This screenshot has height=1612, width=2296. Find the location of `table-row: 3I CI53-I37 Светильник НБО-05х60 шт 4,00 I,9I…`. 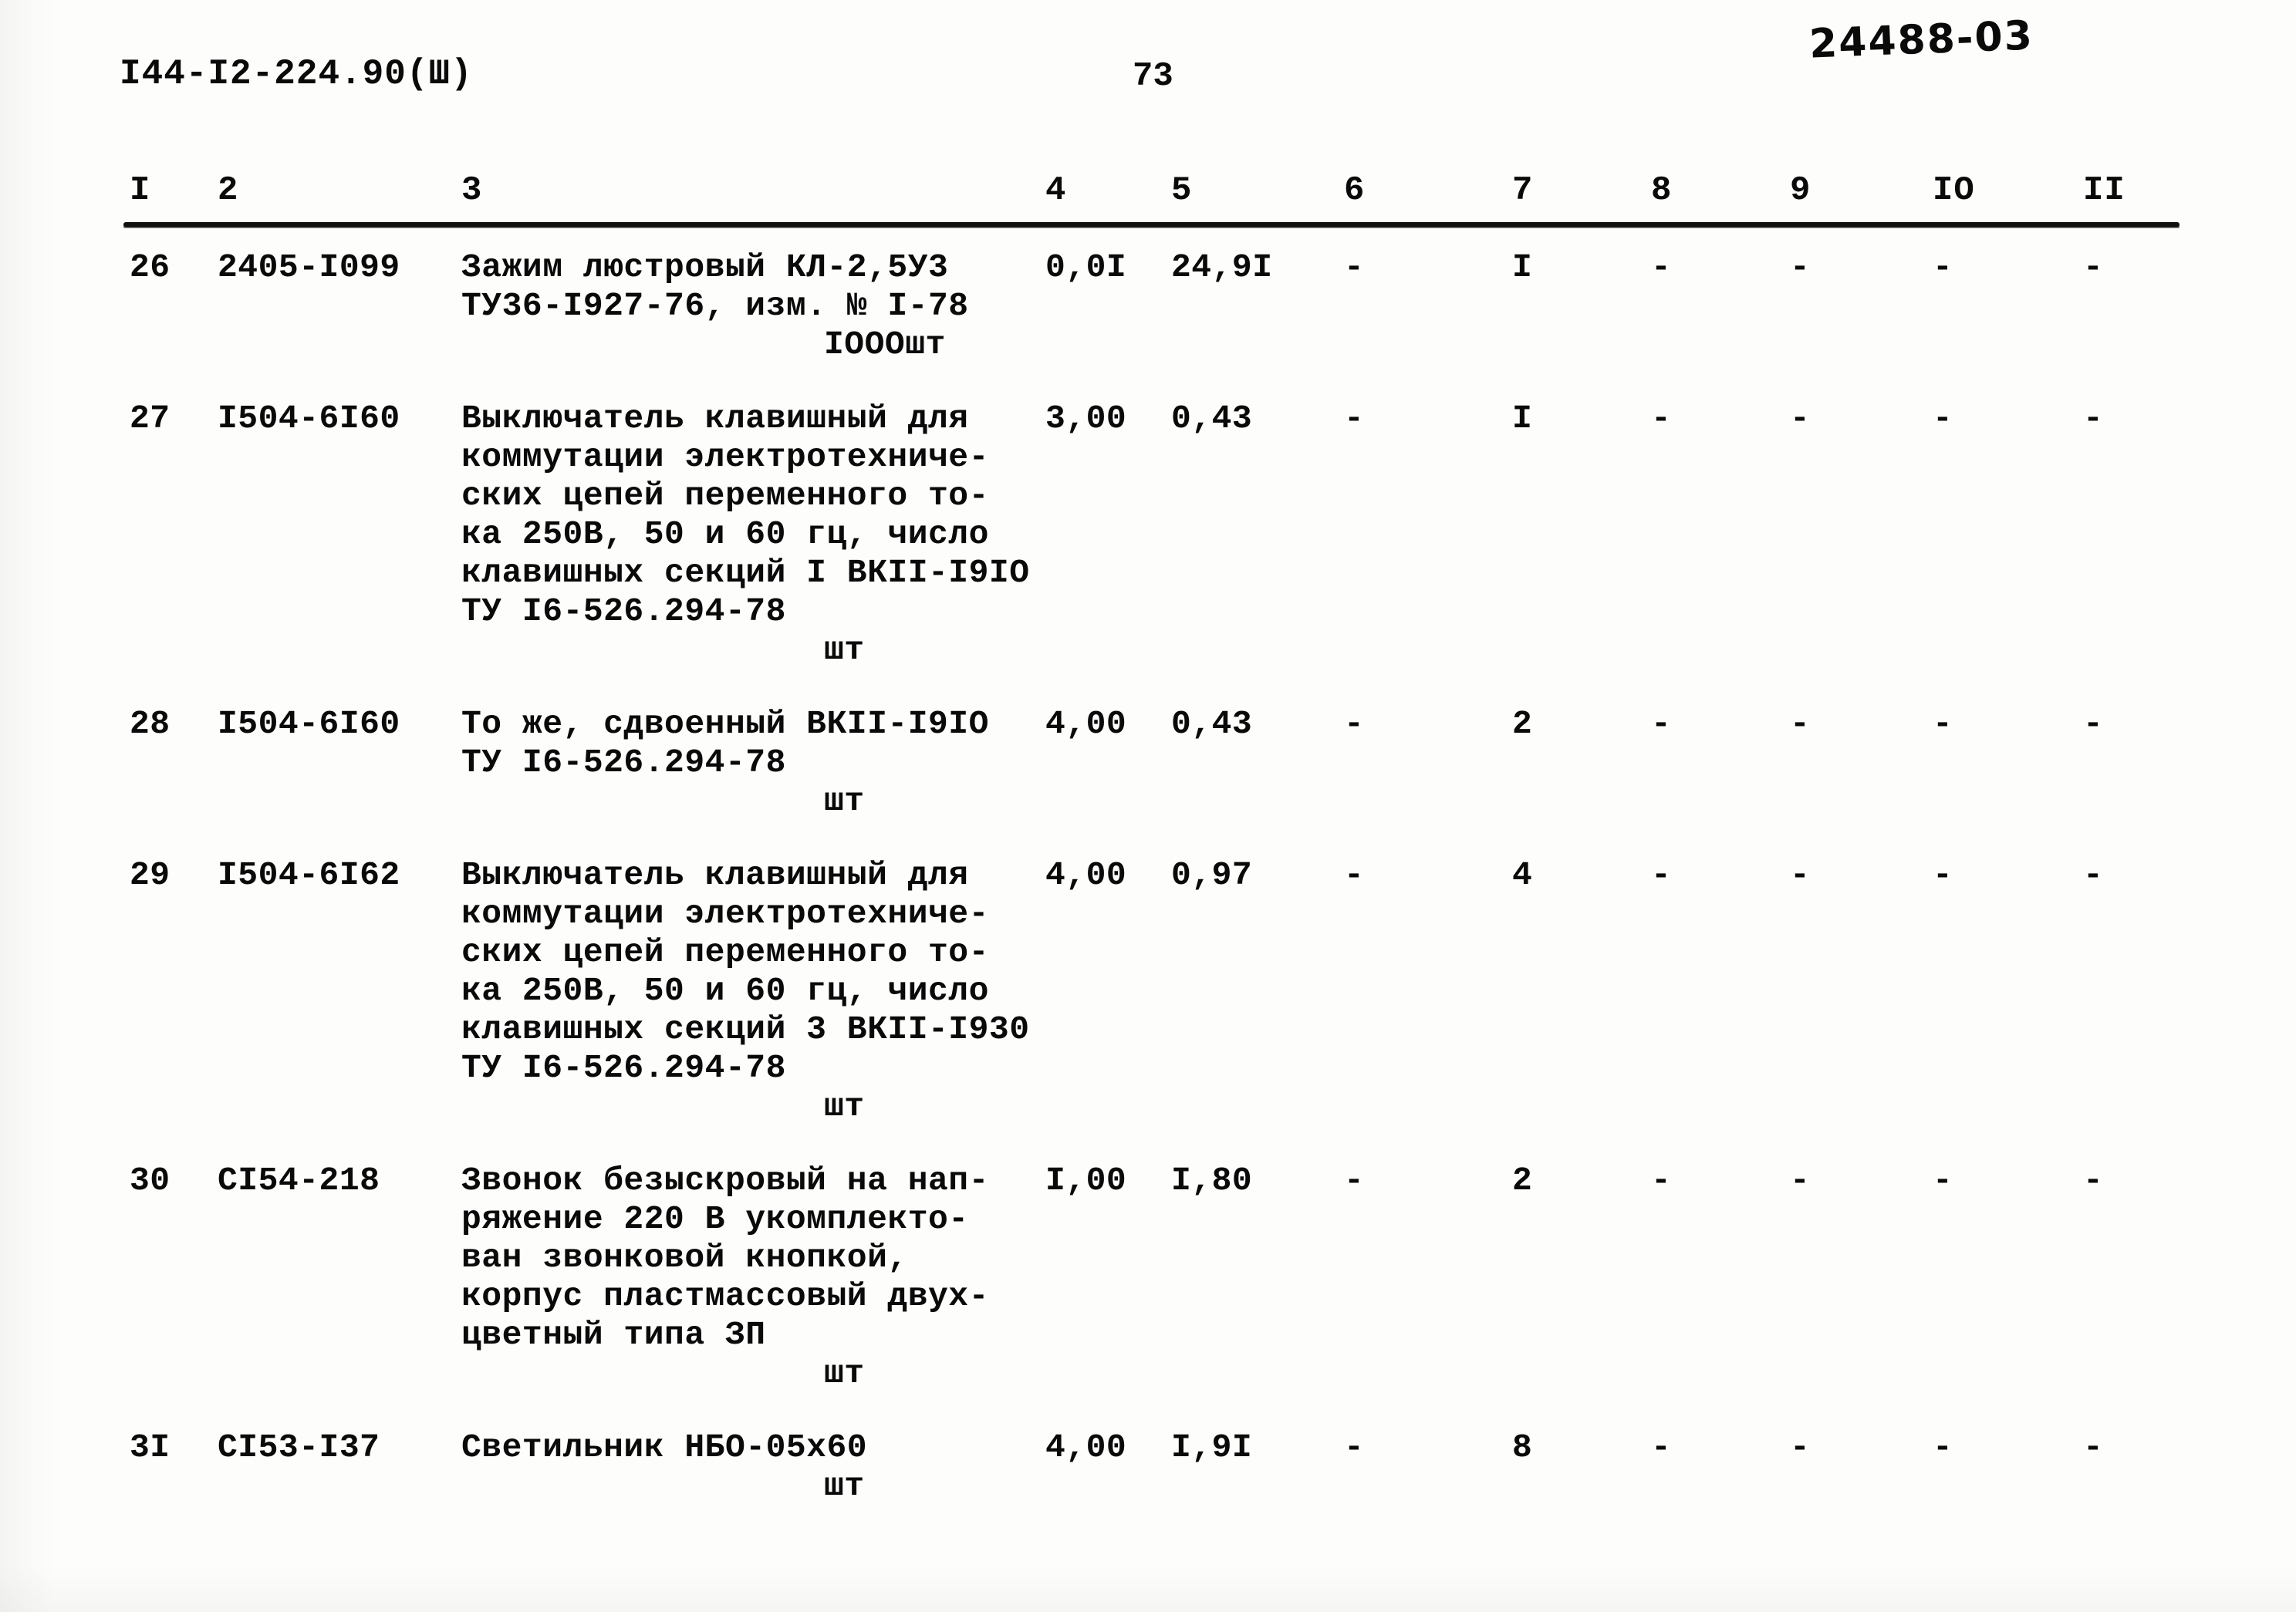

table-row: 3I CI53-I37 Светильник НБО-05х60 шт 4,00 I,9I… is located at coordinates (1148, 1467).